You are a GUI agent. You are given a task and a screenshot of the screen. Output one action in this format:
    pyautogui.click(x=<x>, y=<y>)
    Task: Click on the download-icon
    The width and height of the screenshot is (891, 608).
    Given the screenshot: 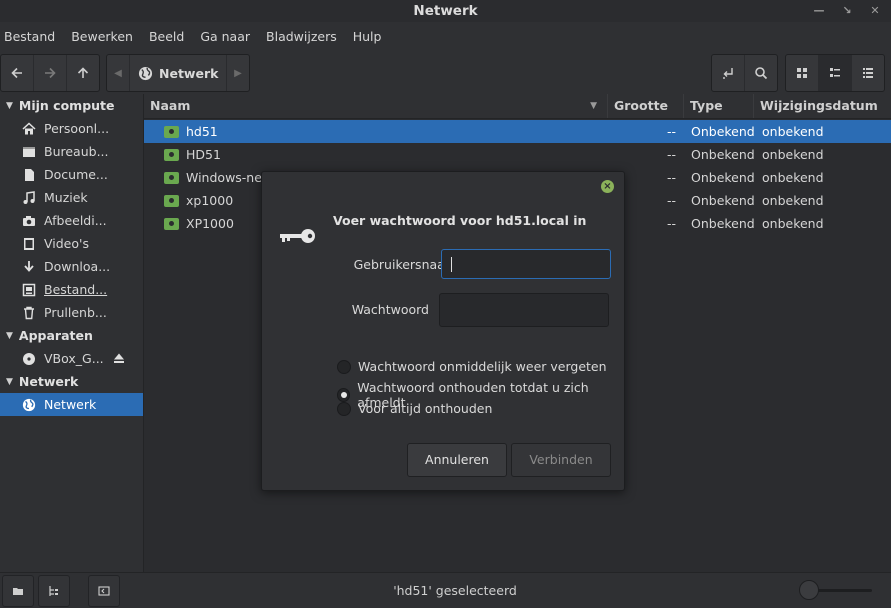 What is the action you would take?
    pyautogui.click(x=29, y=267)
    